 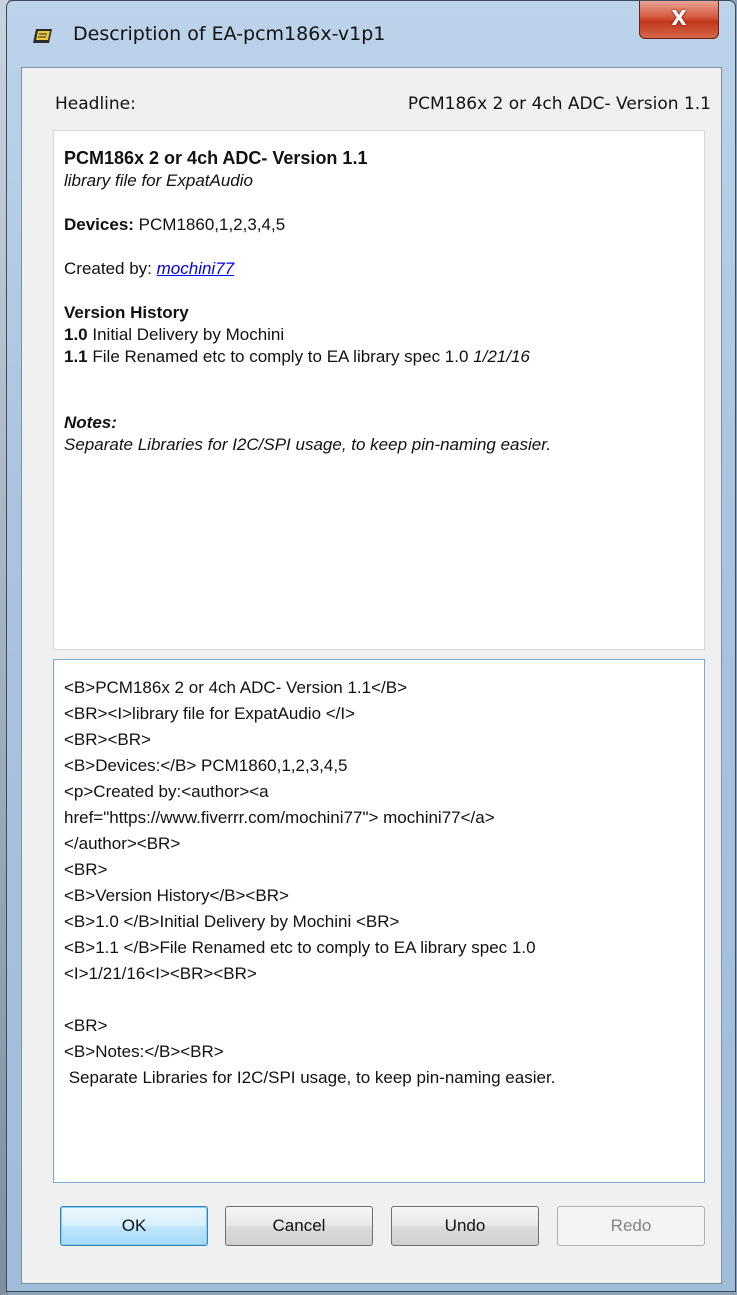 I want to click on ok-button: OK, so click(x=134, y=1226).